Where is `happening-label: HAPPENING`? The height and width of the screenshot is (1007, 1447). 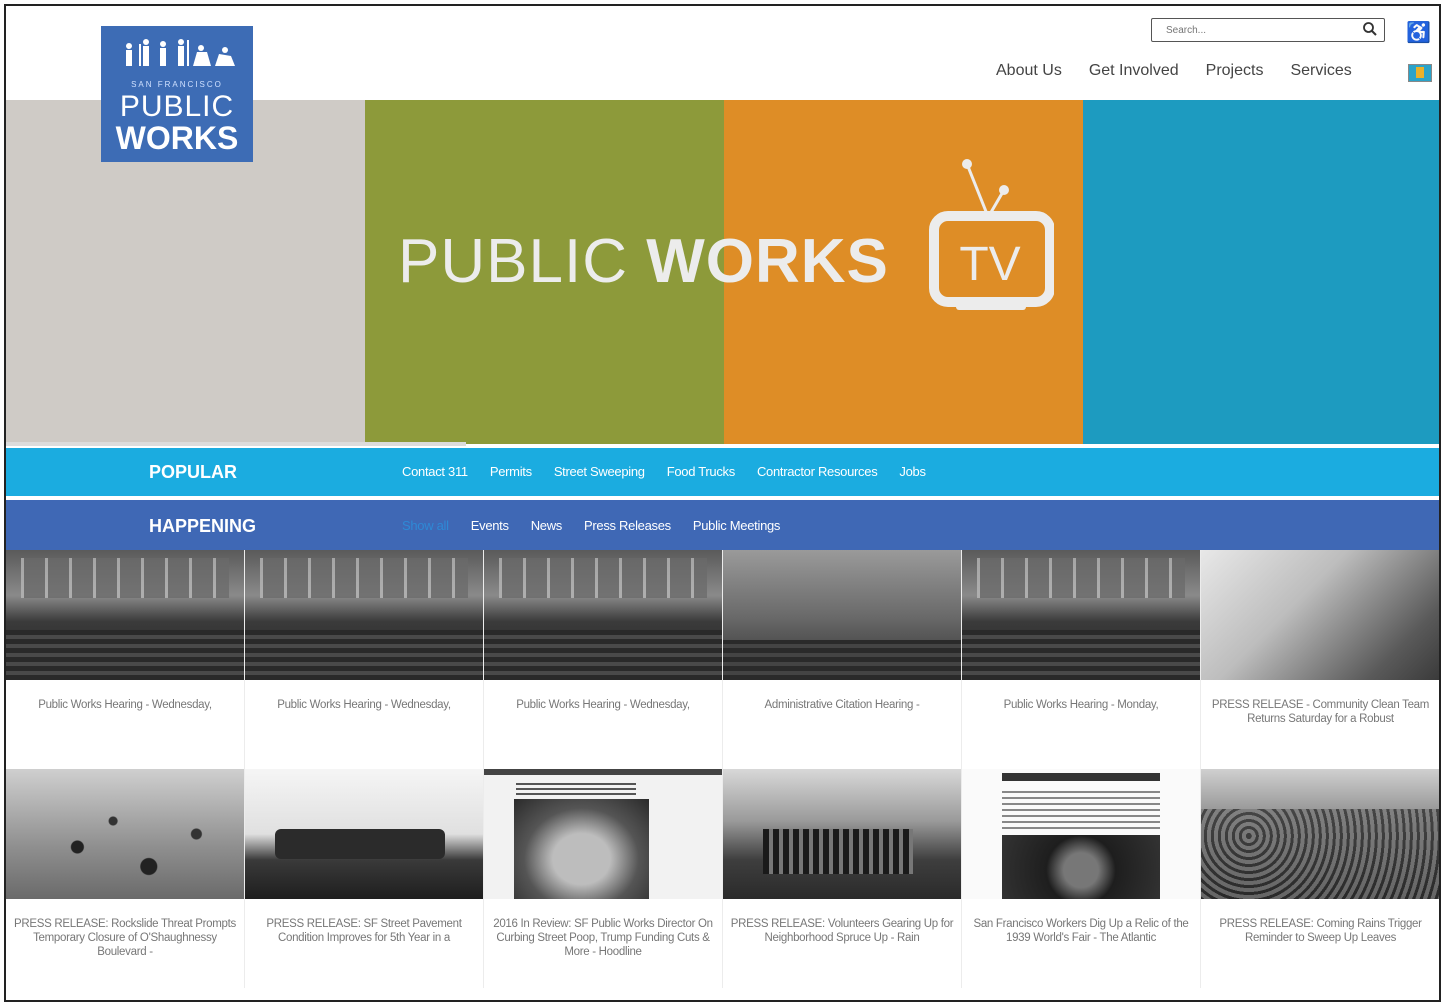
happening-label: HAPPENING is located at coordinates (203, 526).